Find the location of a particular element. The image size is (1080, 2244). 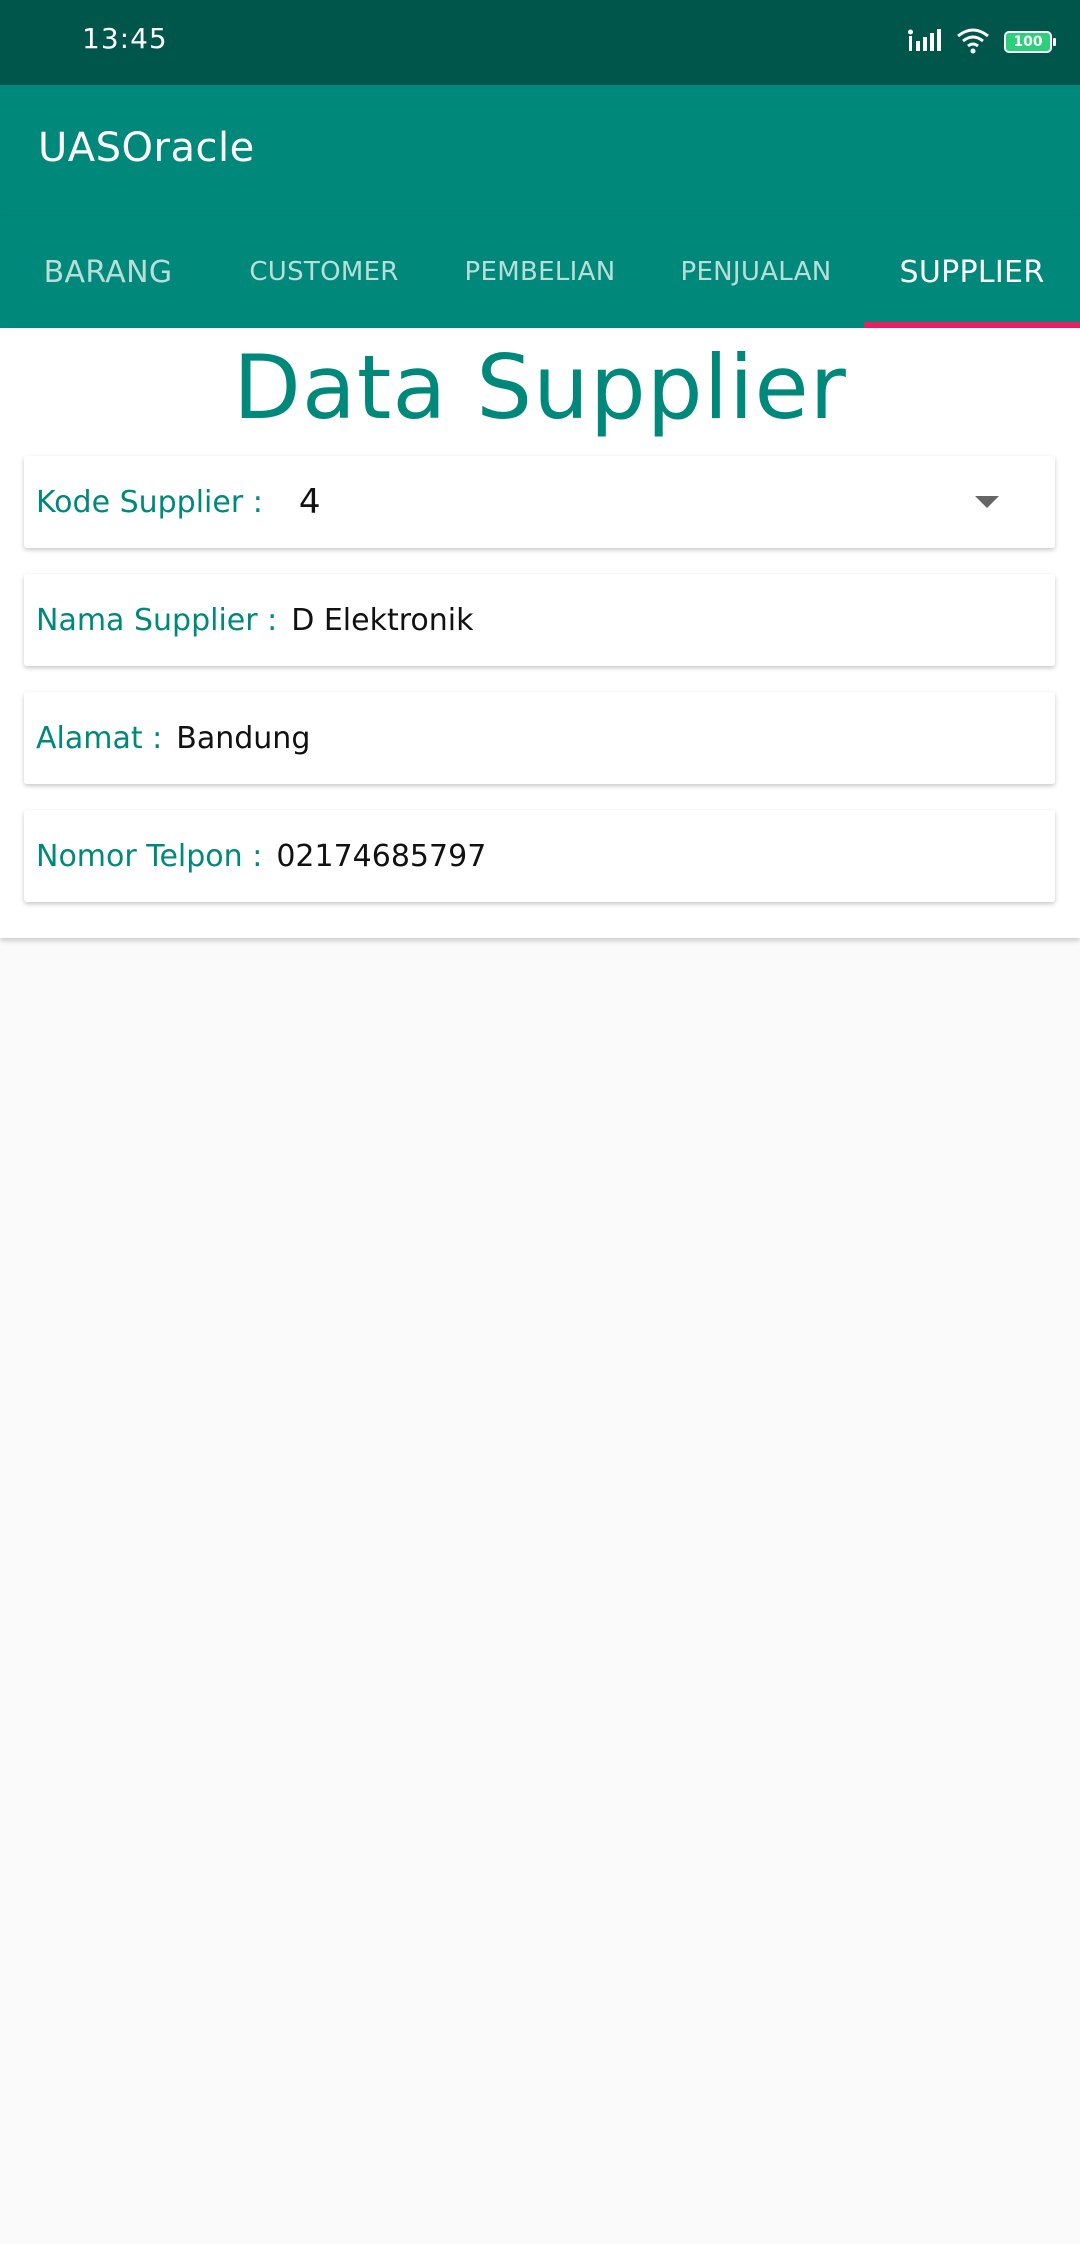

battery-icon: 100 is located at coordinates (1030, 42).